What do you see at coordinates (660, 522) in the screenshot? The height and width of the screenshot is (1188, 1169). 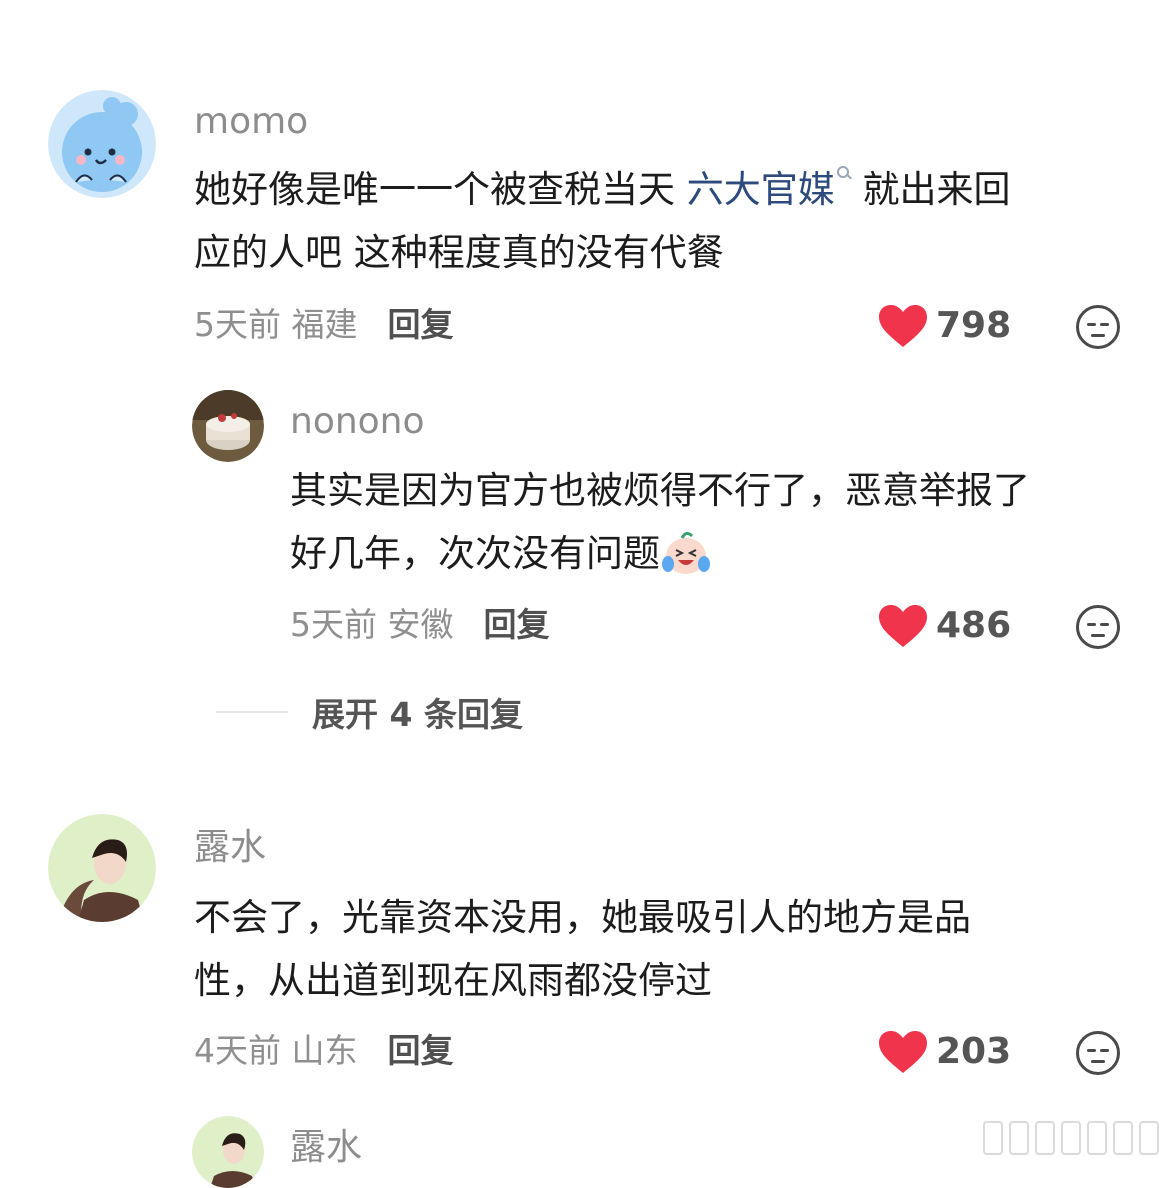 I see `reply-text: 其实是因为官方也被烦得不行了，恶意举报了 好几年，次次没有问题` at bounding box center [660, 522].